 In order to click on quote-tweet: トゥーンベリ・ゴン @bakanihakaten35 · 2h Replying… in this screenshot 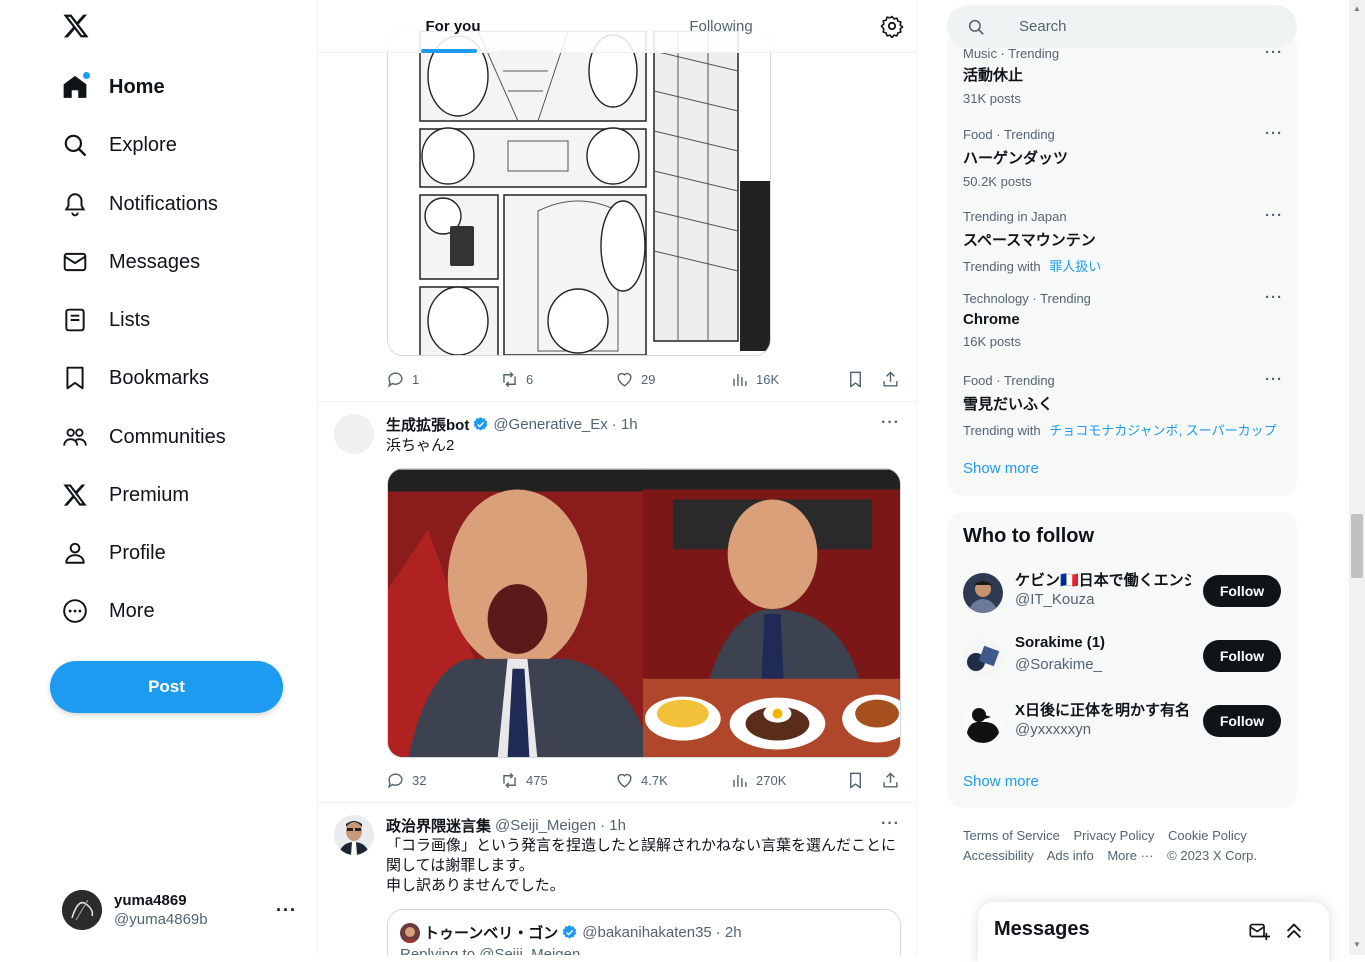, I will do `click(644, 932)`.